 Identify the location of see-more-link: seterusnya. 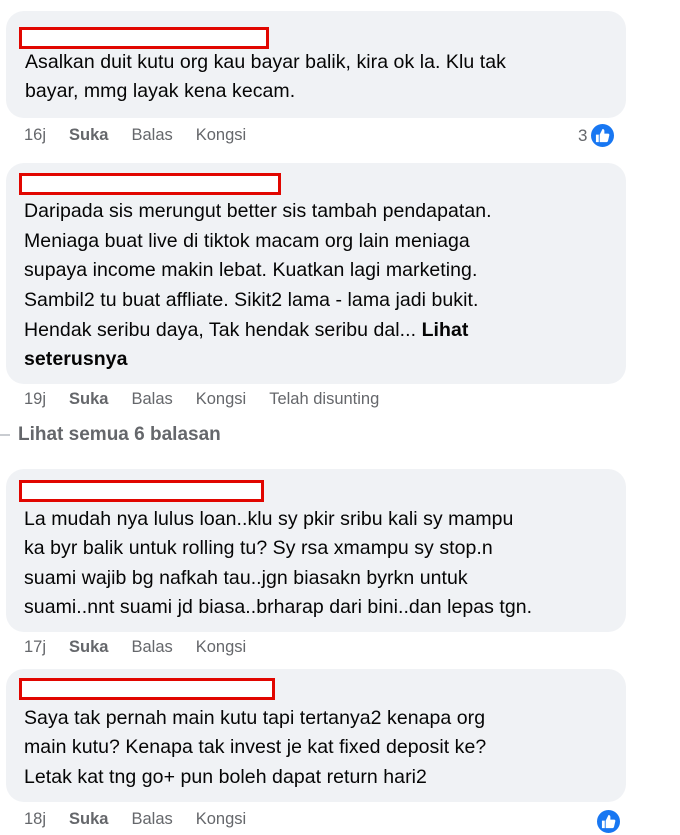
(75, 360).